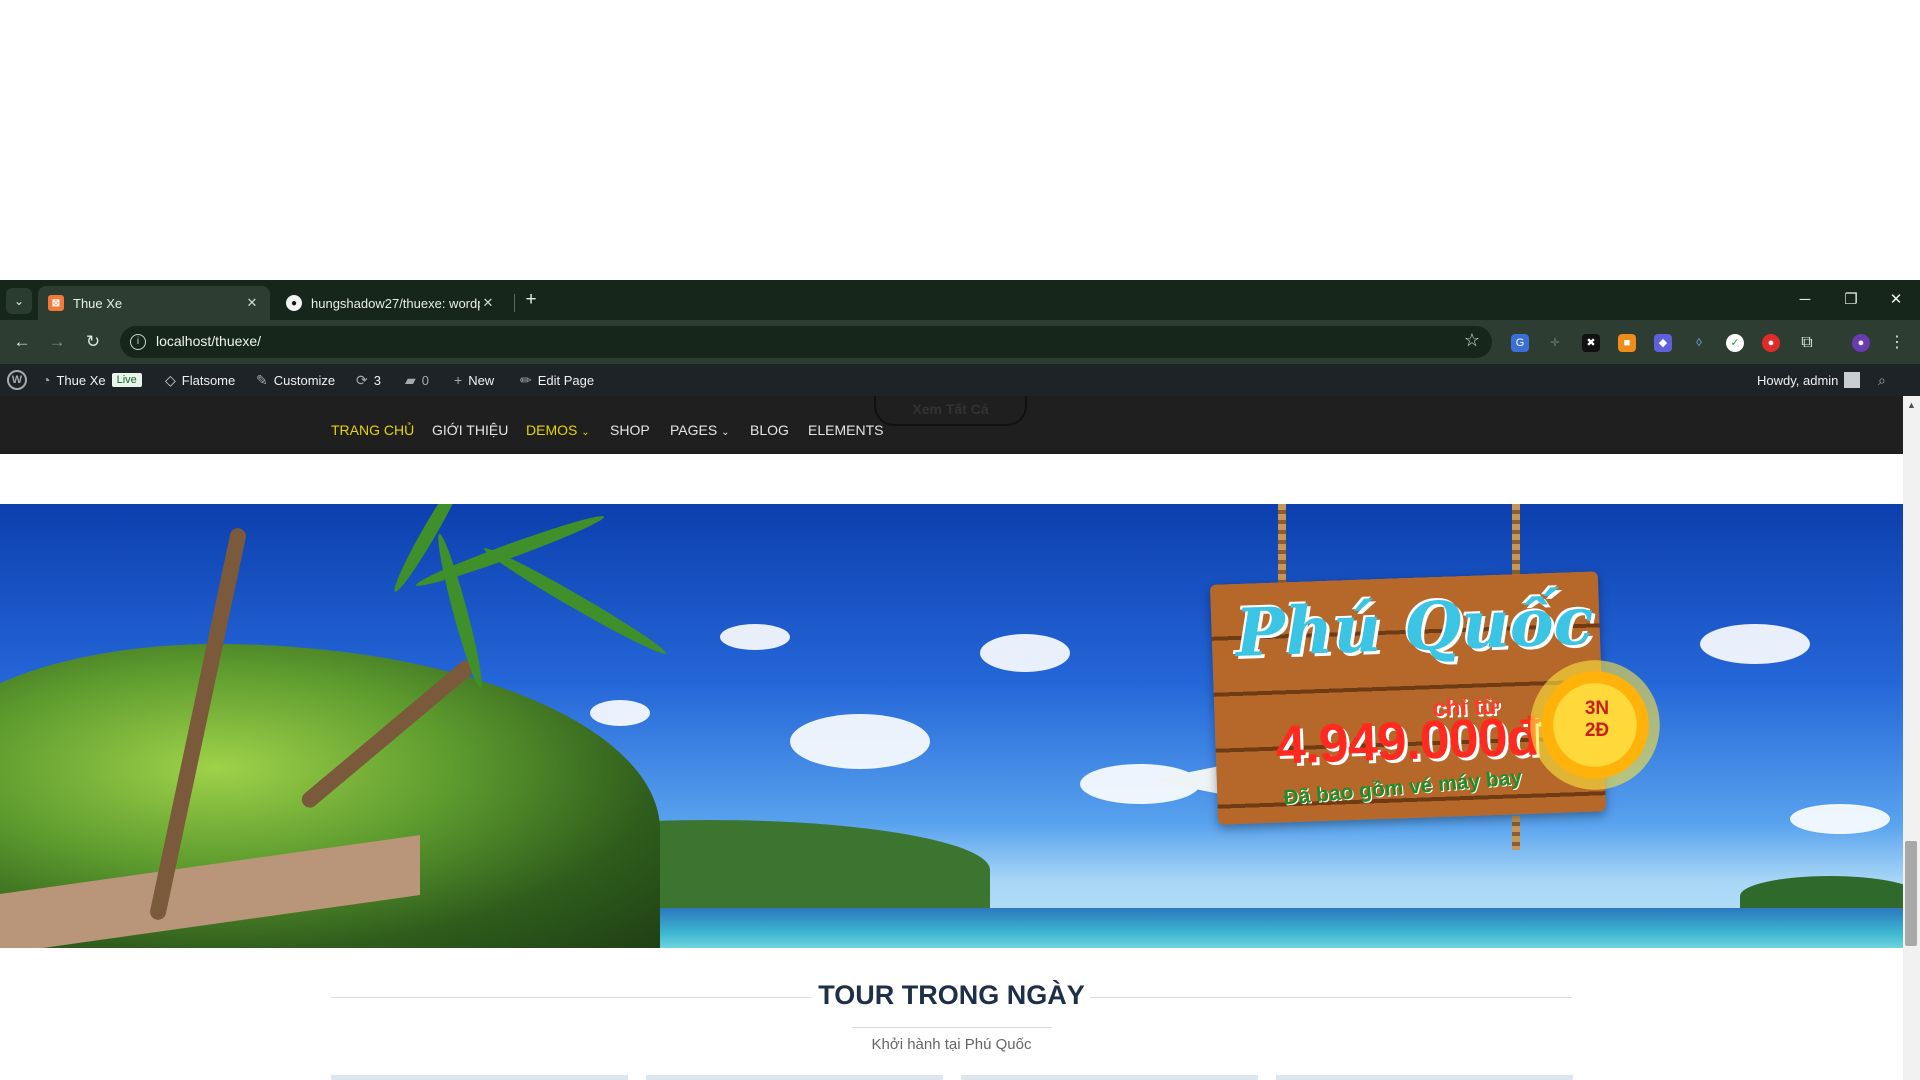 The width and height of the screenshot is (1920, 1080). I want to click on forward-button: →, so click(57, 342).